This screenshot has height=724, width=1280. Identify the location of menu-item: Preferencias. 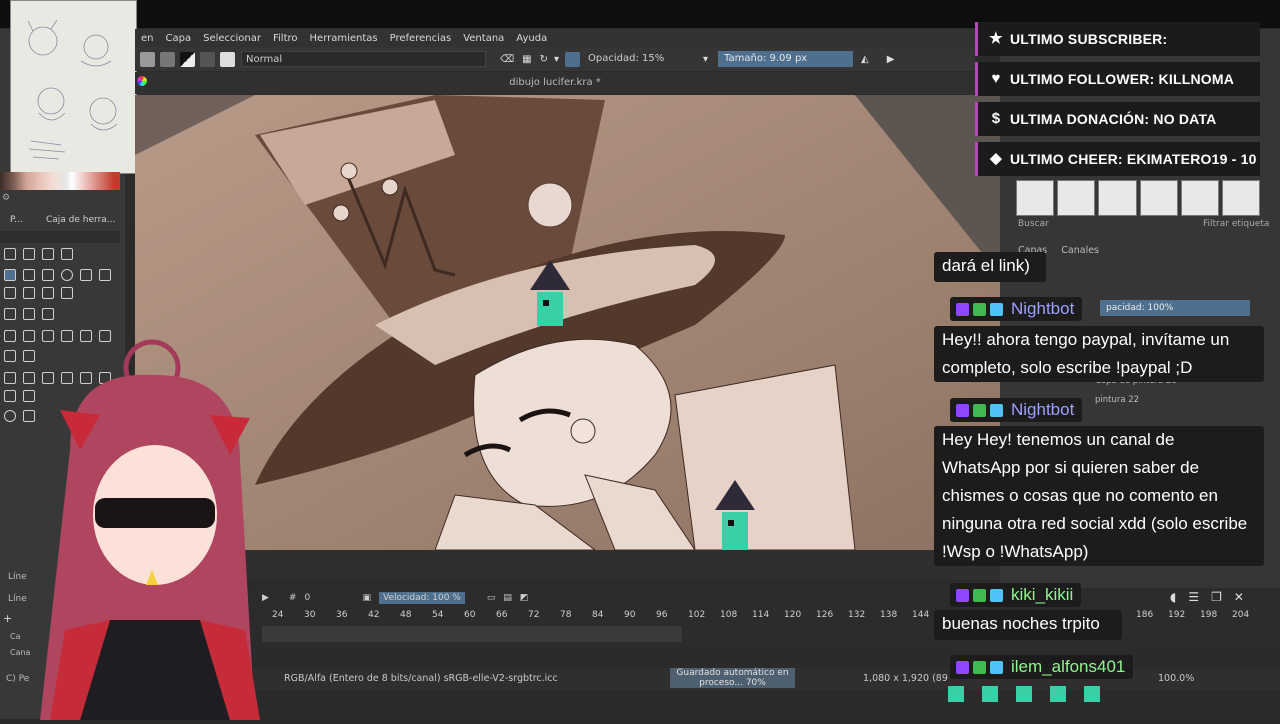
(421, 38).